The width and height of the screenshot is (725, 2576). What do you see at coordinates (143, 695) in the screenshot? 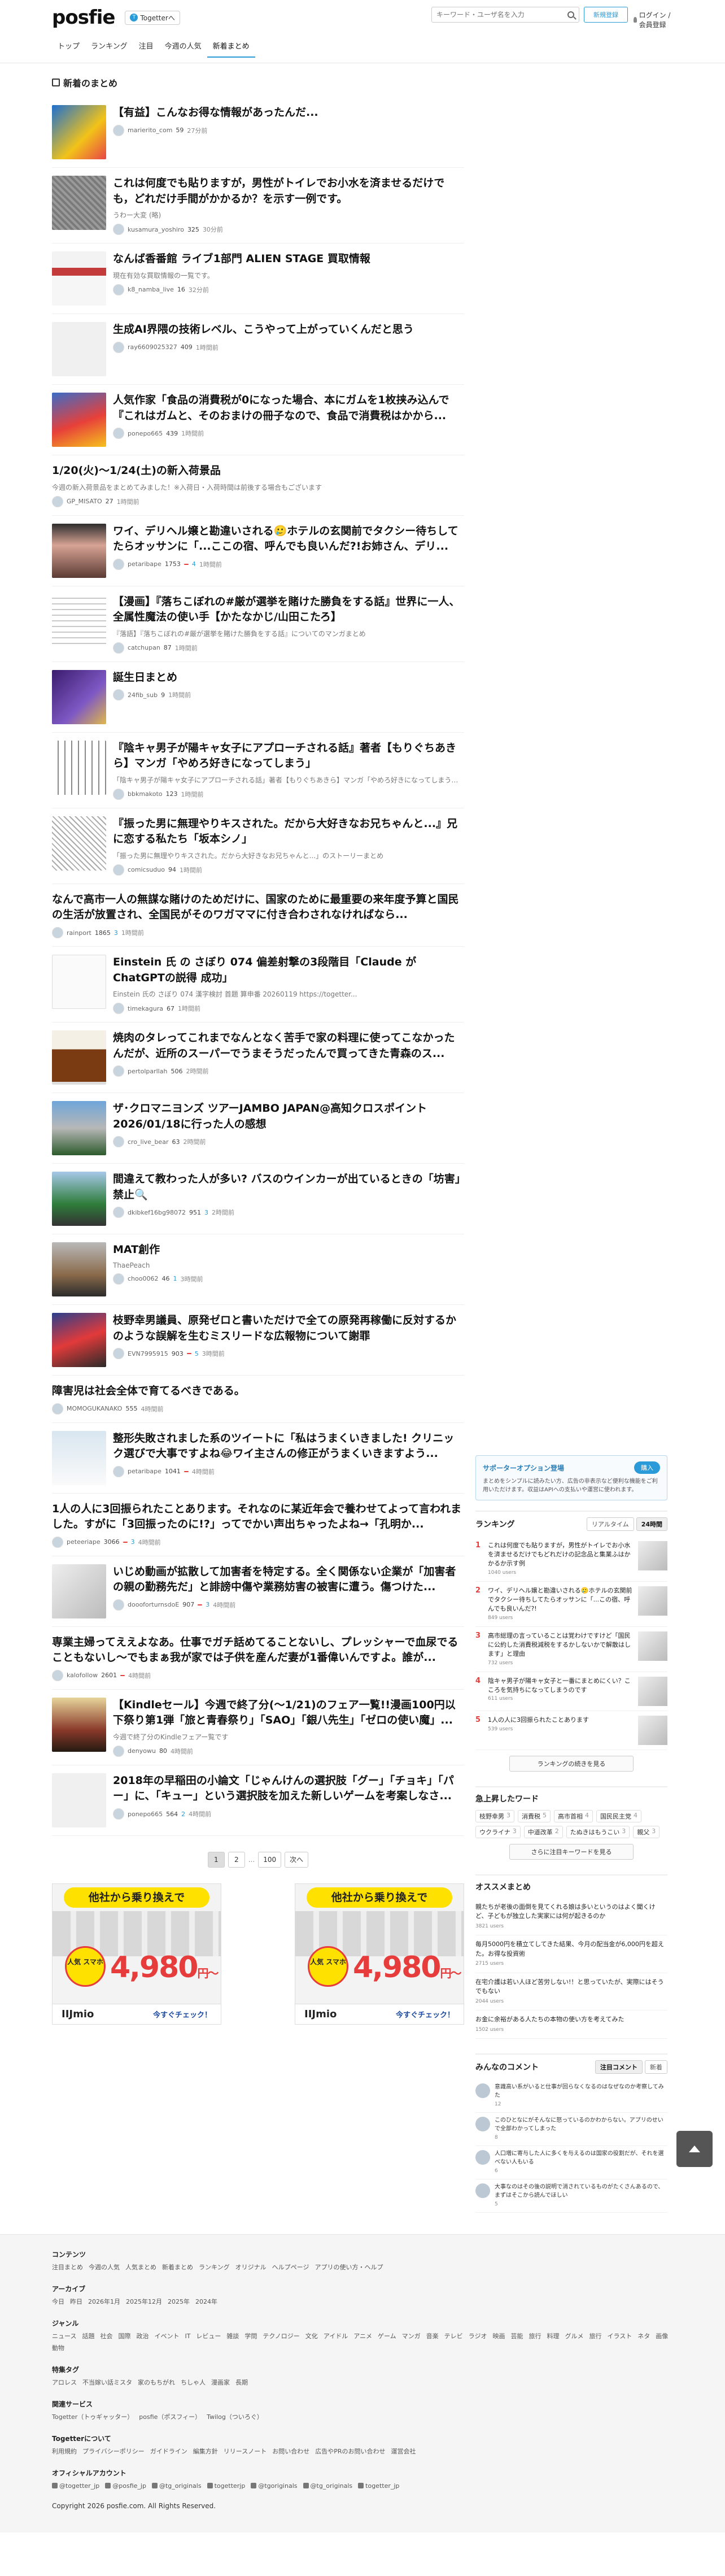
I see `author-name: 24fib_sub` at bounding box center [143, 695].